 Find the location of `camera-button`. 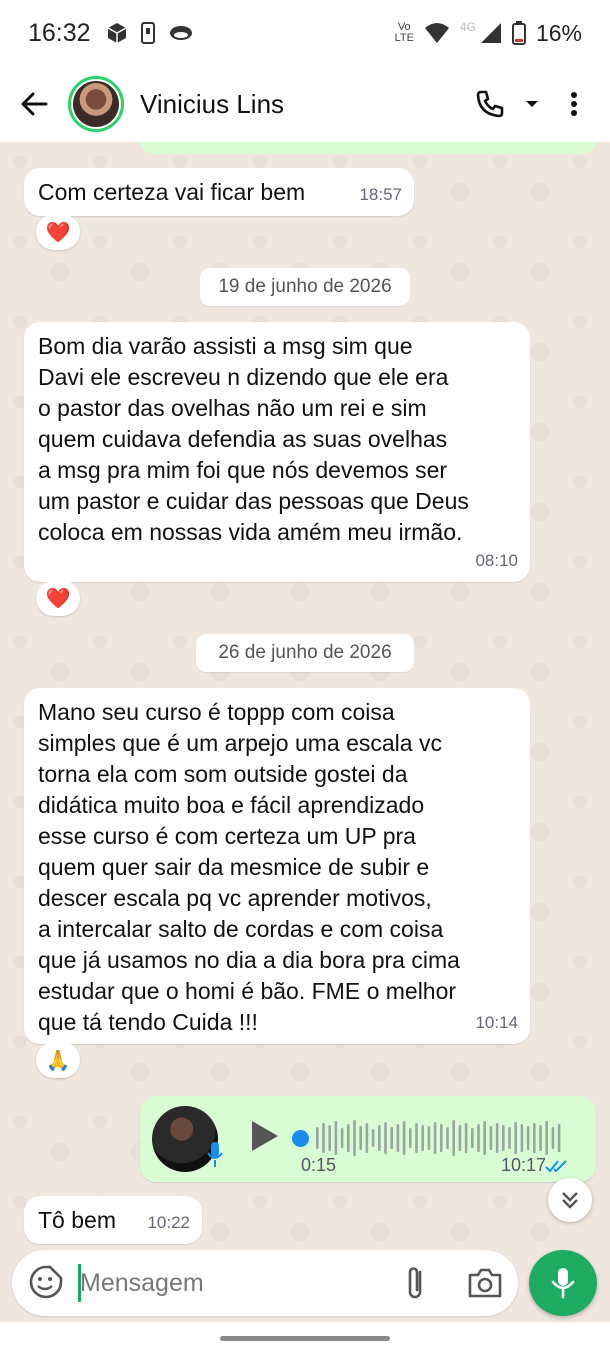

camera-button is located at coordinates (485, 1283).